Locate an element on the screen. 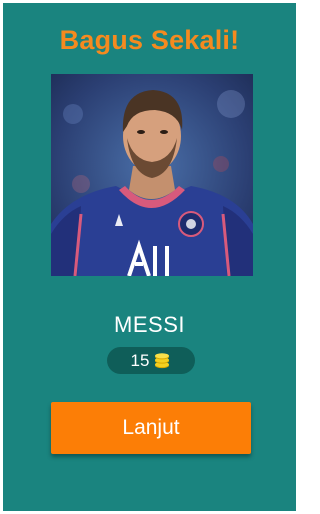 Image resolution: width=320 pixels, height=514 pixels. result-title: Bagus Sekali! is located at coordinates (149, 40).